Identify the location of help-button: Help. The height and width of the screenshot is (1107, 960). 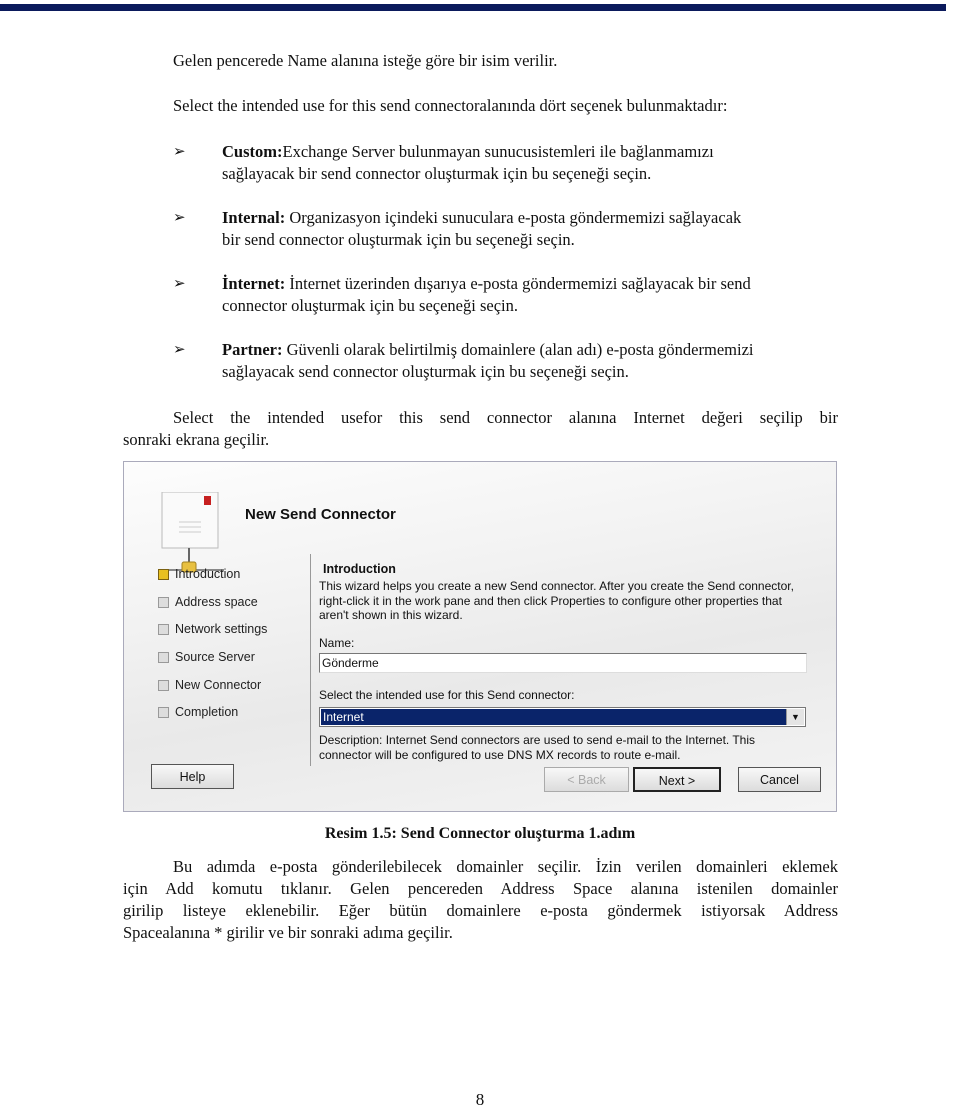
(192, 776).